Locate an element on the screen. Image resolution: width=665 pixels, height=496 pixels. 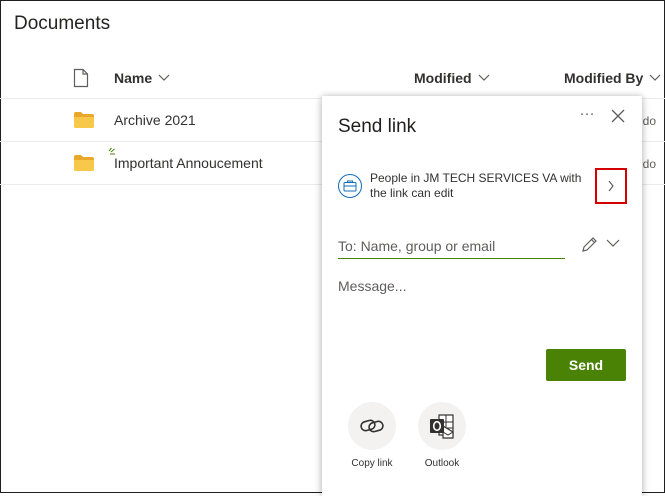
column-header-name: Name is located at coordinates (142, 78).